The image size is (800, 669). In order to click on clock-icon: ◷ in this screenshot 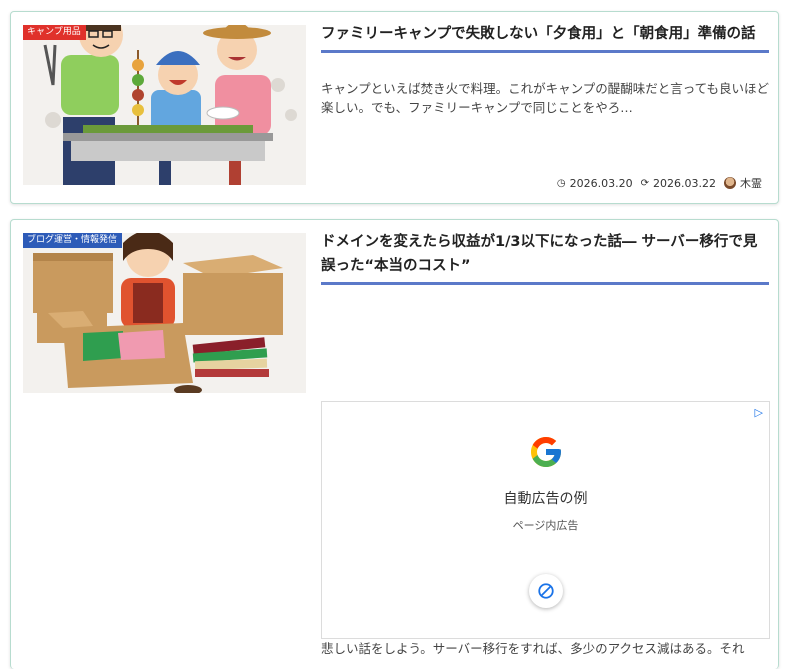, I will do `click(561, 183)`.